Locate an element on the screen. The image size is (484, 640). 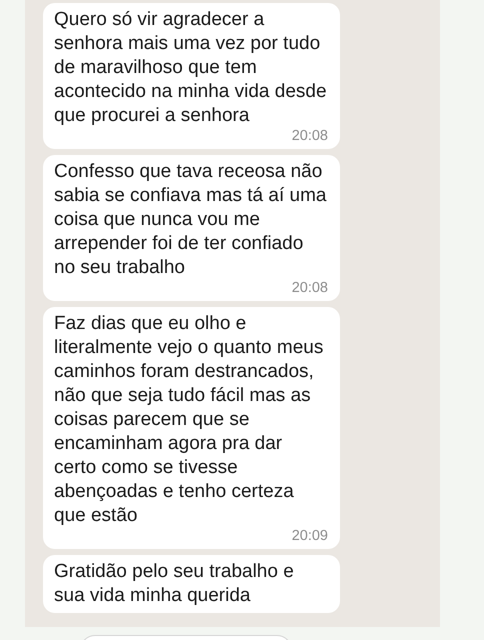
message-time: 20:09 is located at coordinates (310, 536).